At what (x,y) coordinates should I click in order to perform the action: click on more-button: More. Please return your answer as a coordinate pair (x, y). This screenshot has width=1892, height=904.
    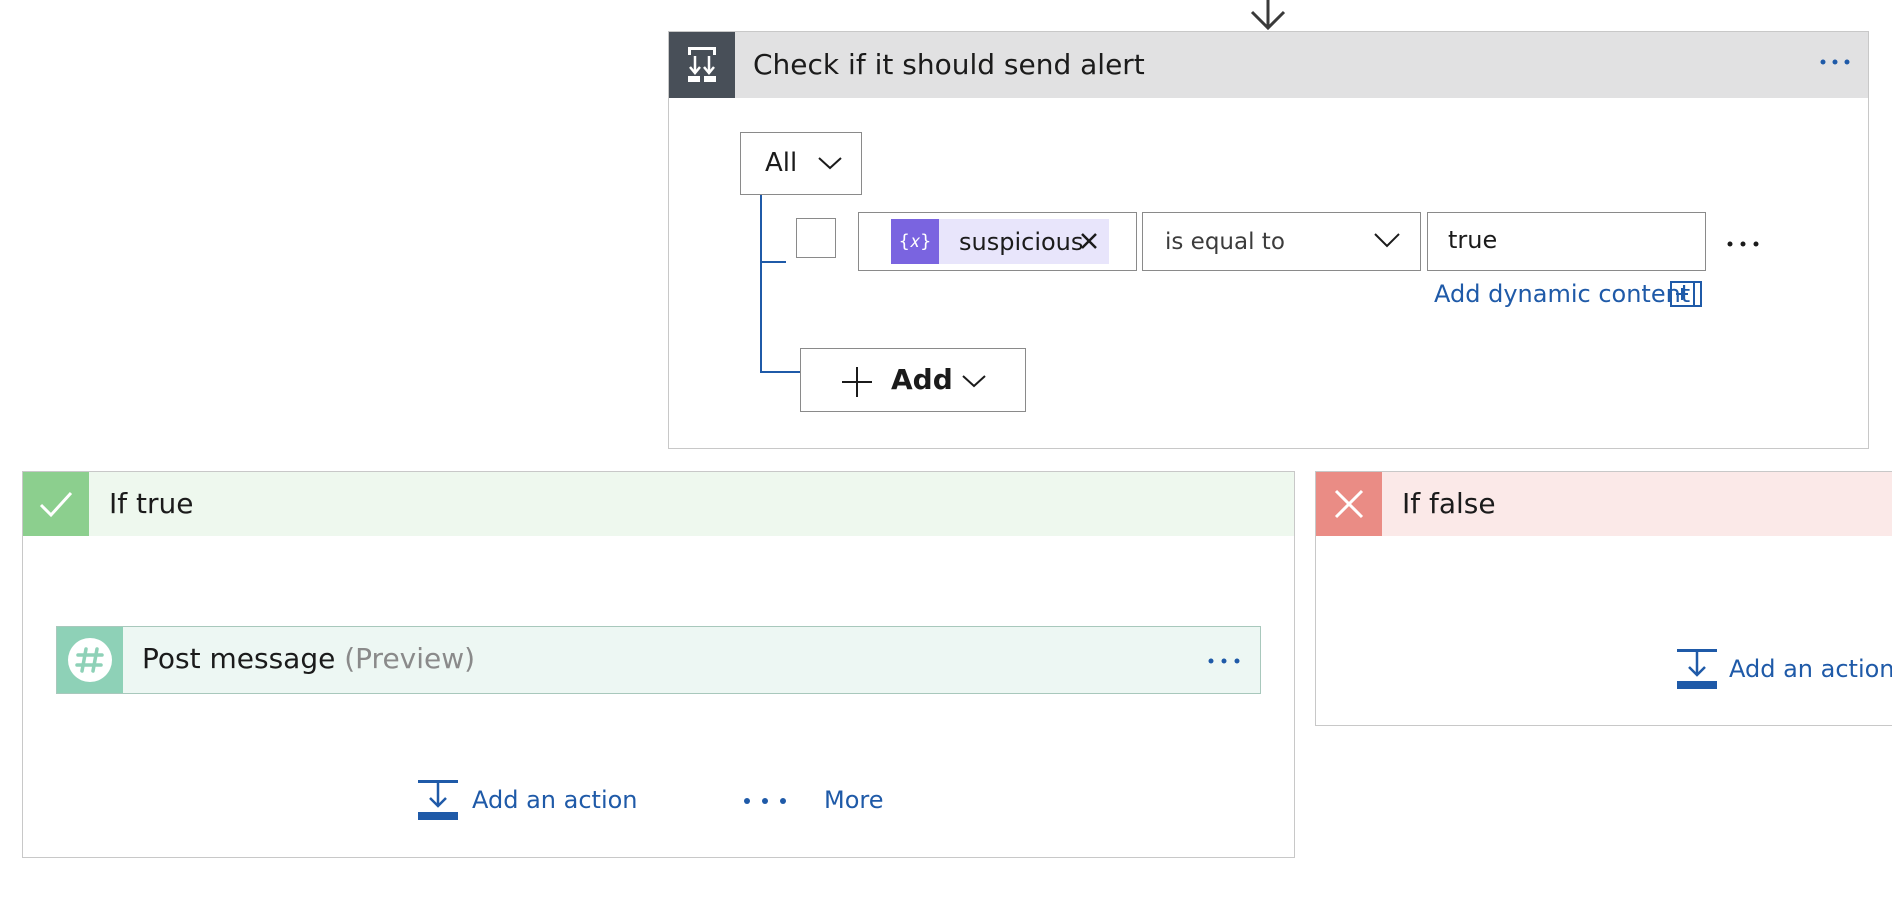
    Looking at the image, I should click on (813, 801).